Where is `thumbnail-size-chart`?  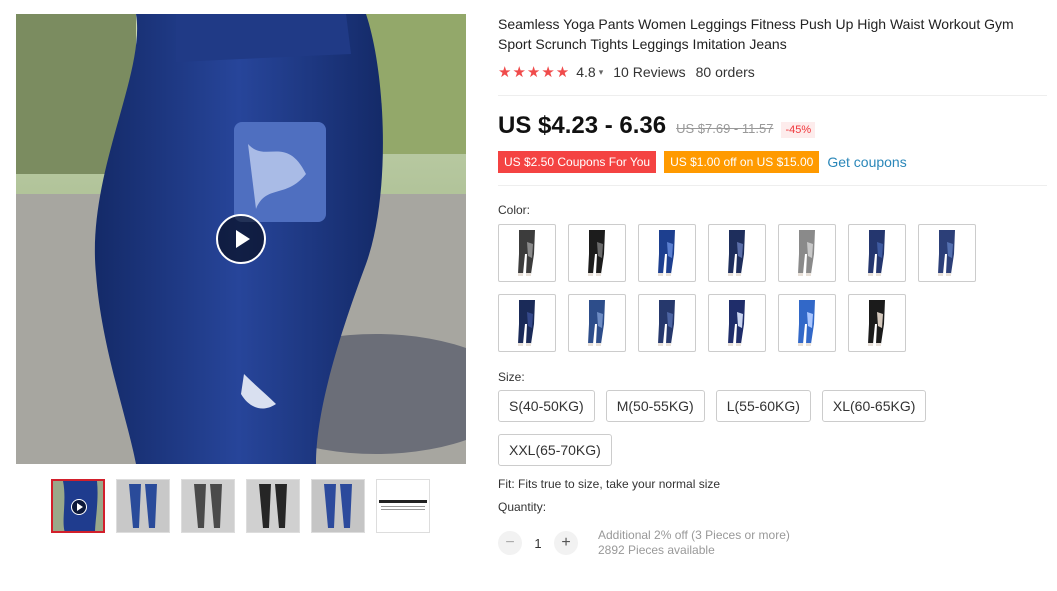
thumbnail-size-chart is located at coordinates (403, 506).